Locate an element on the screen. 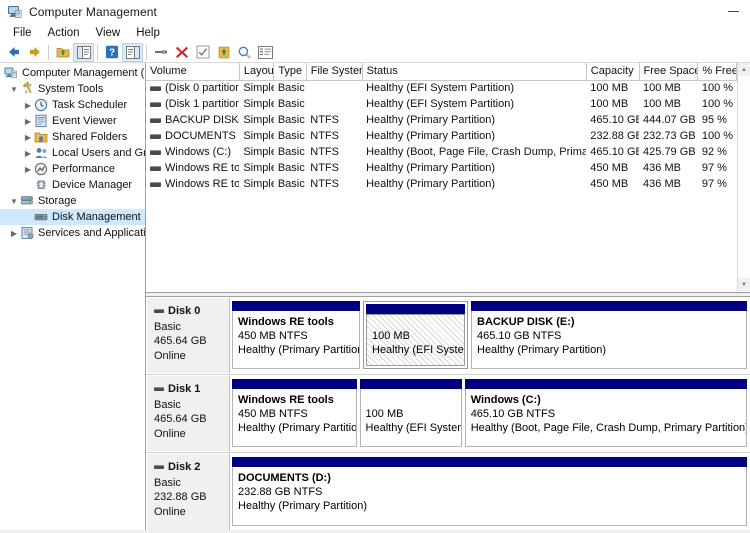  check-button is located at coordinates (202, 52).